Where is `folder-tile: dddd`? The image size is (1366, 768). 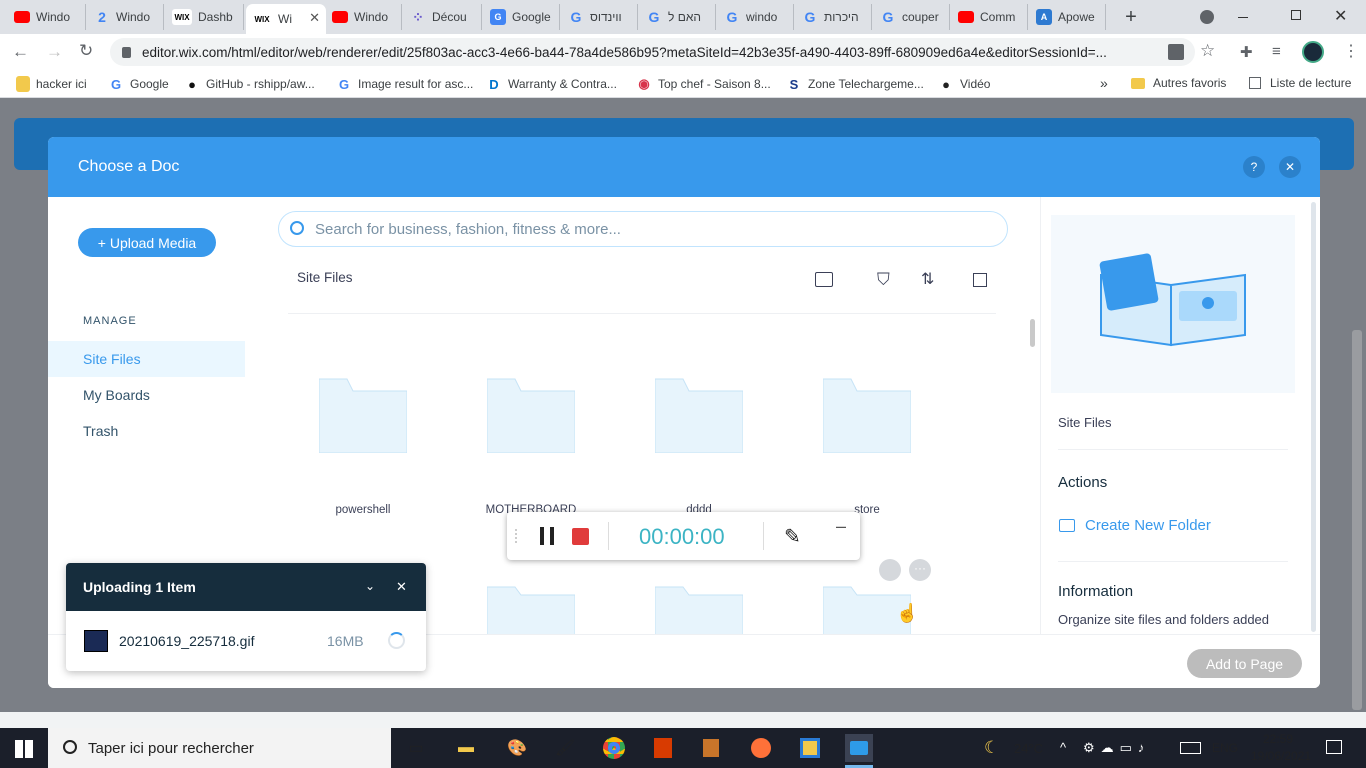 folder-tile: dddd is located at coordinates (714, 446).